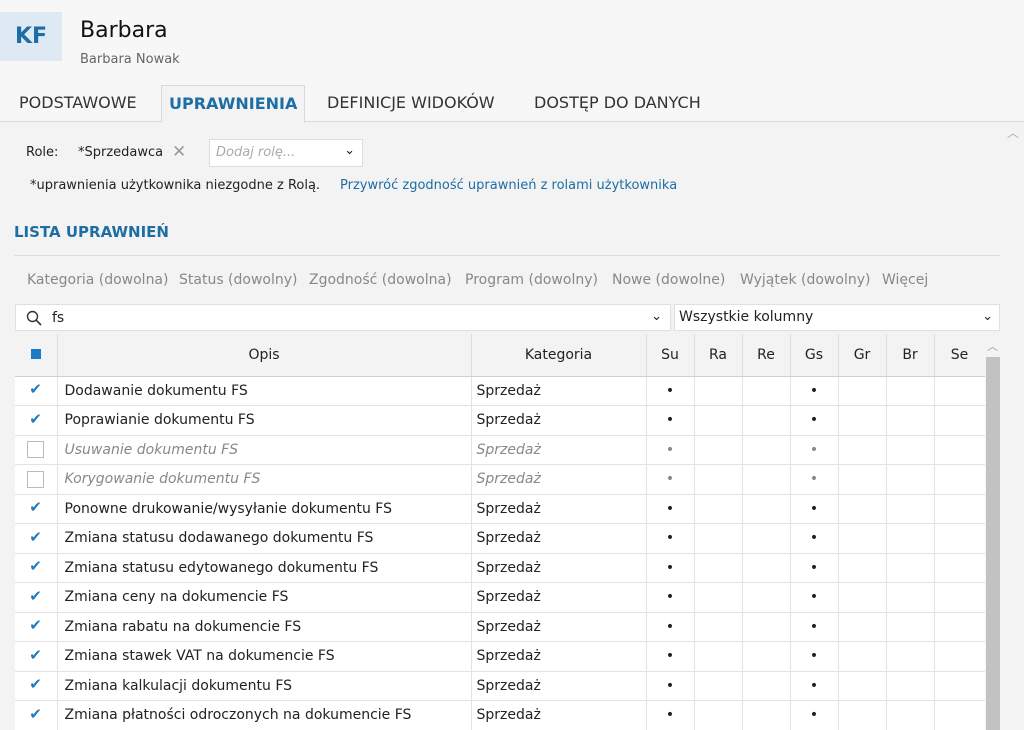 This screenshot has width=1024, height=730. Describe the element at coordinates (264, 355) in the screenshot. I see `column-header: Opis` at that location.